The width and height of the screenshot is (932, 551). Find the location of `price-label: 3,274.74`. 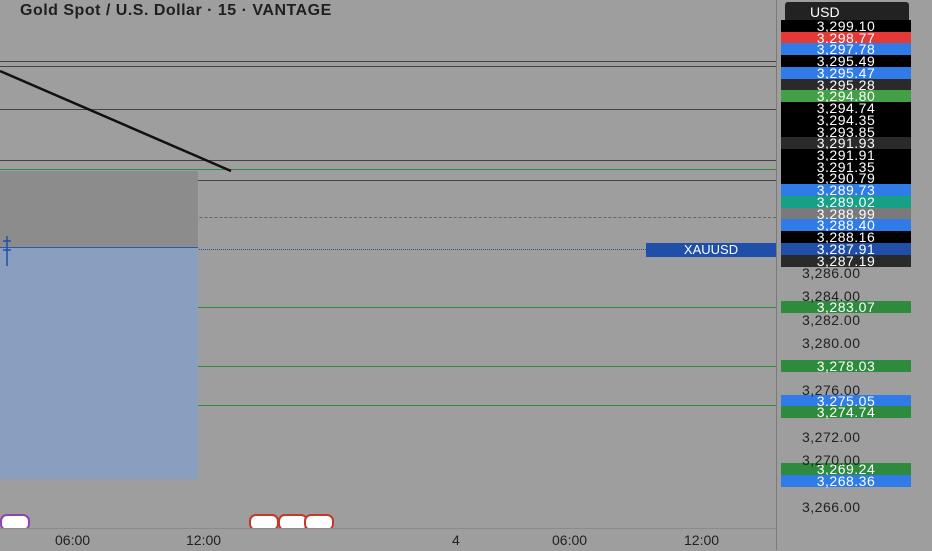

price-label: 3,274.74 is located at coordinates (846, 412).